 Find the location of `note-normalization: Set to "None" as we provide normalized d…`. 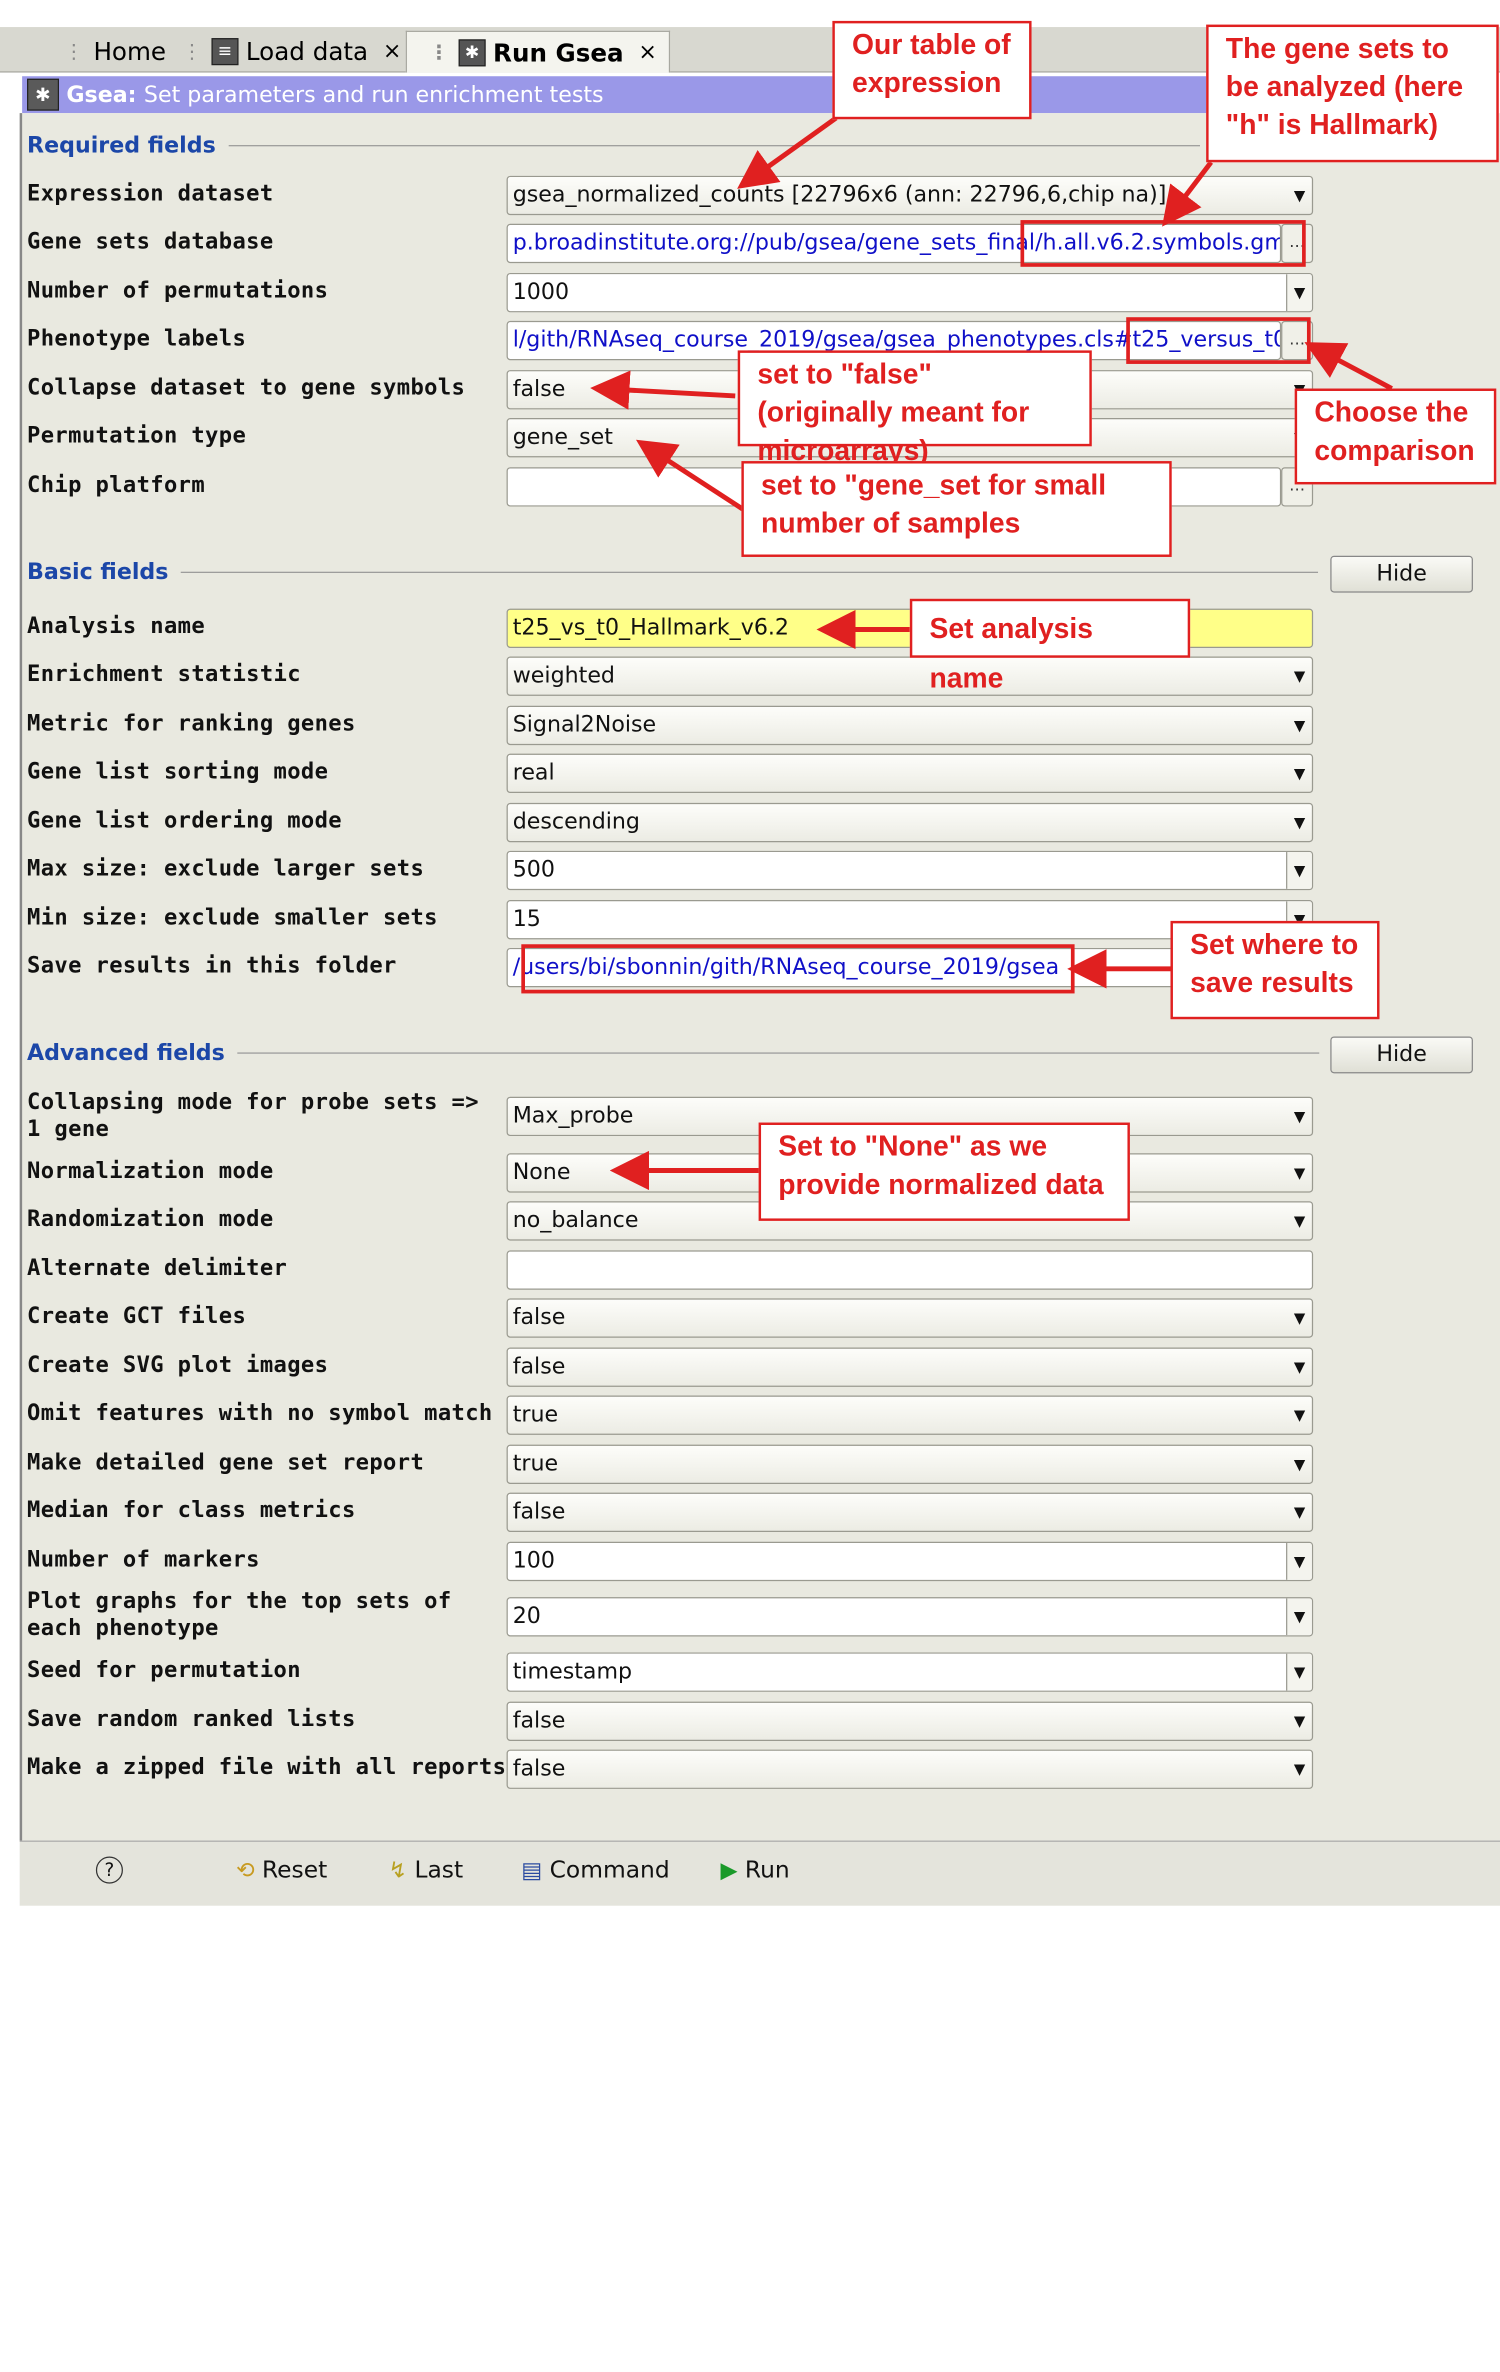

note-normalization: Set to "None" as we provide normalized d… is located at coordinates (944, 1171).